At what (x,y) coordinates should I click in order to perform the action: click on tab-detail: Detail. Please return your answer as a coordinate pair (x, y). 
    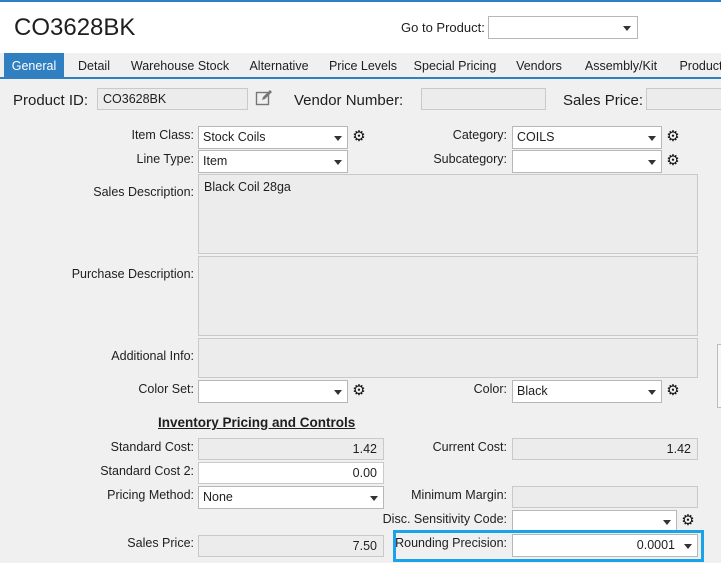
    Looking at the image, I should click on (94, 66).